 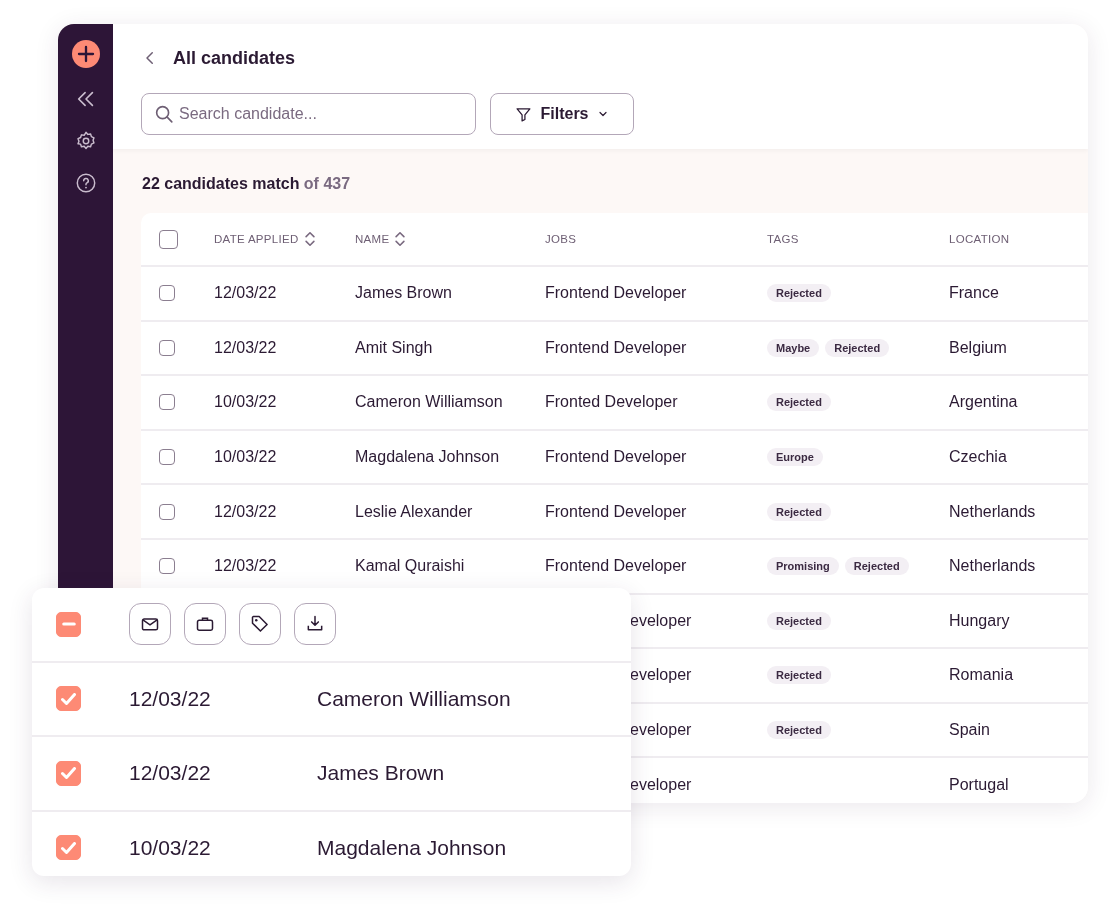 What do you see at coordinates (234, 58) in the screenshot?
I see `page-title: All candidates` at bounding box center [234, 58].